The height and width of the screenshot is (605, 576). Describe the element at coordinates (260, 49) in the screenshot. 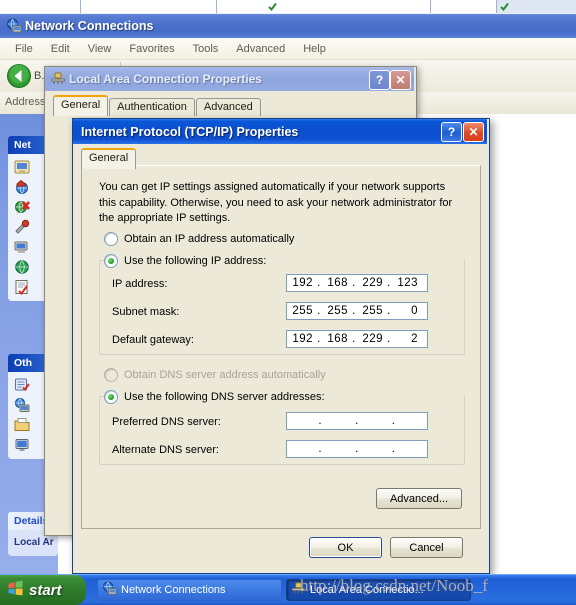

I see `menu-item-advanced: Advanced` at that location.